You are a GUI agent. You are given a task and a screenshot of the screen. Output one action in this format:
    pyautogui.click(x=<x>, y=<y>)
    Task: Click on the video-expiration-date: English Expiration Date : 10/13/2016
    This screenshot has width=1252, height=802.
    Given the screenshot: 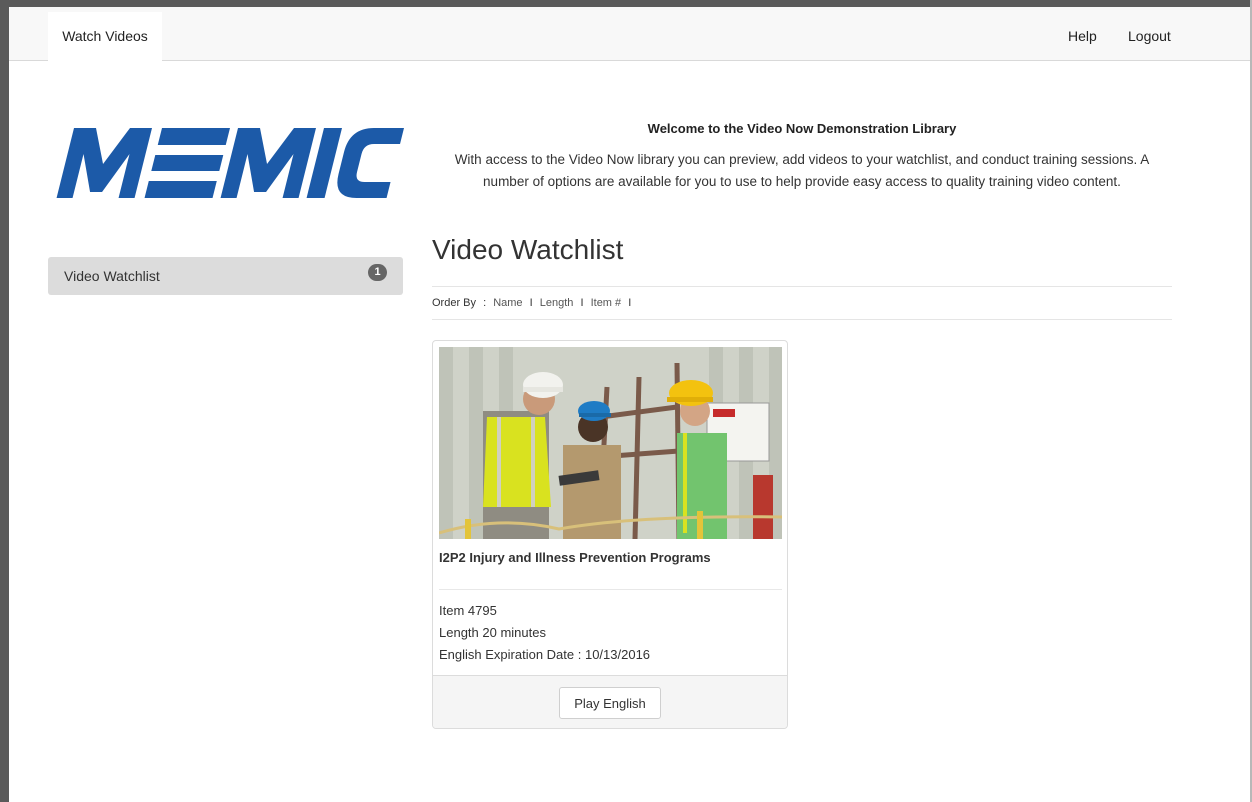 What is the action you would take?
    pyautogui.click(x=545, y=654)
    